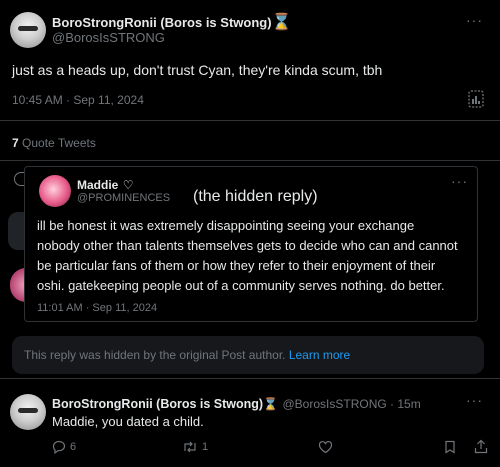 Image resolution: width=500 pixels, height=467 pixels. I want to click on retweet-action: 1, so click(195, 447).